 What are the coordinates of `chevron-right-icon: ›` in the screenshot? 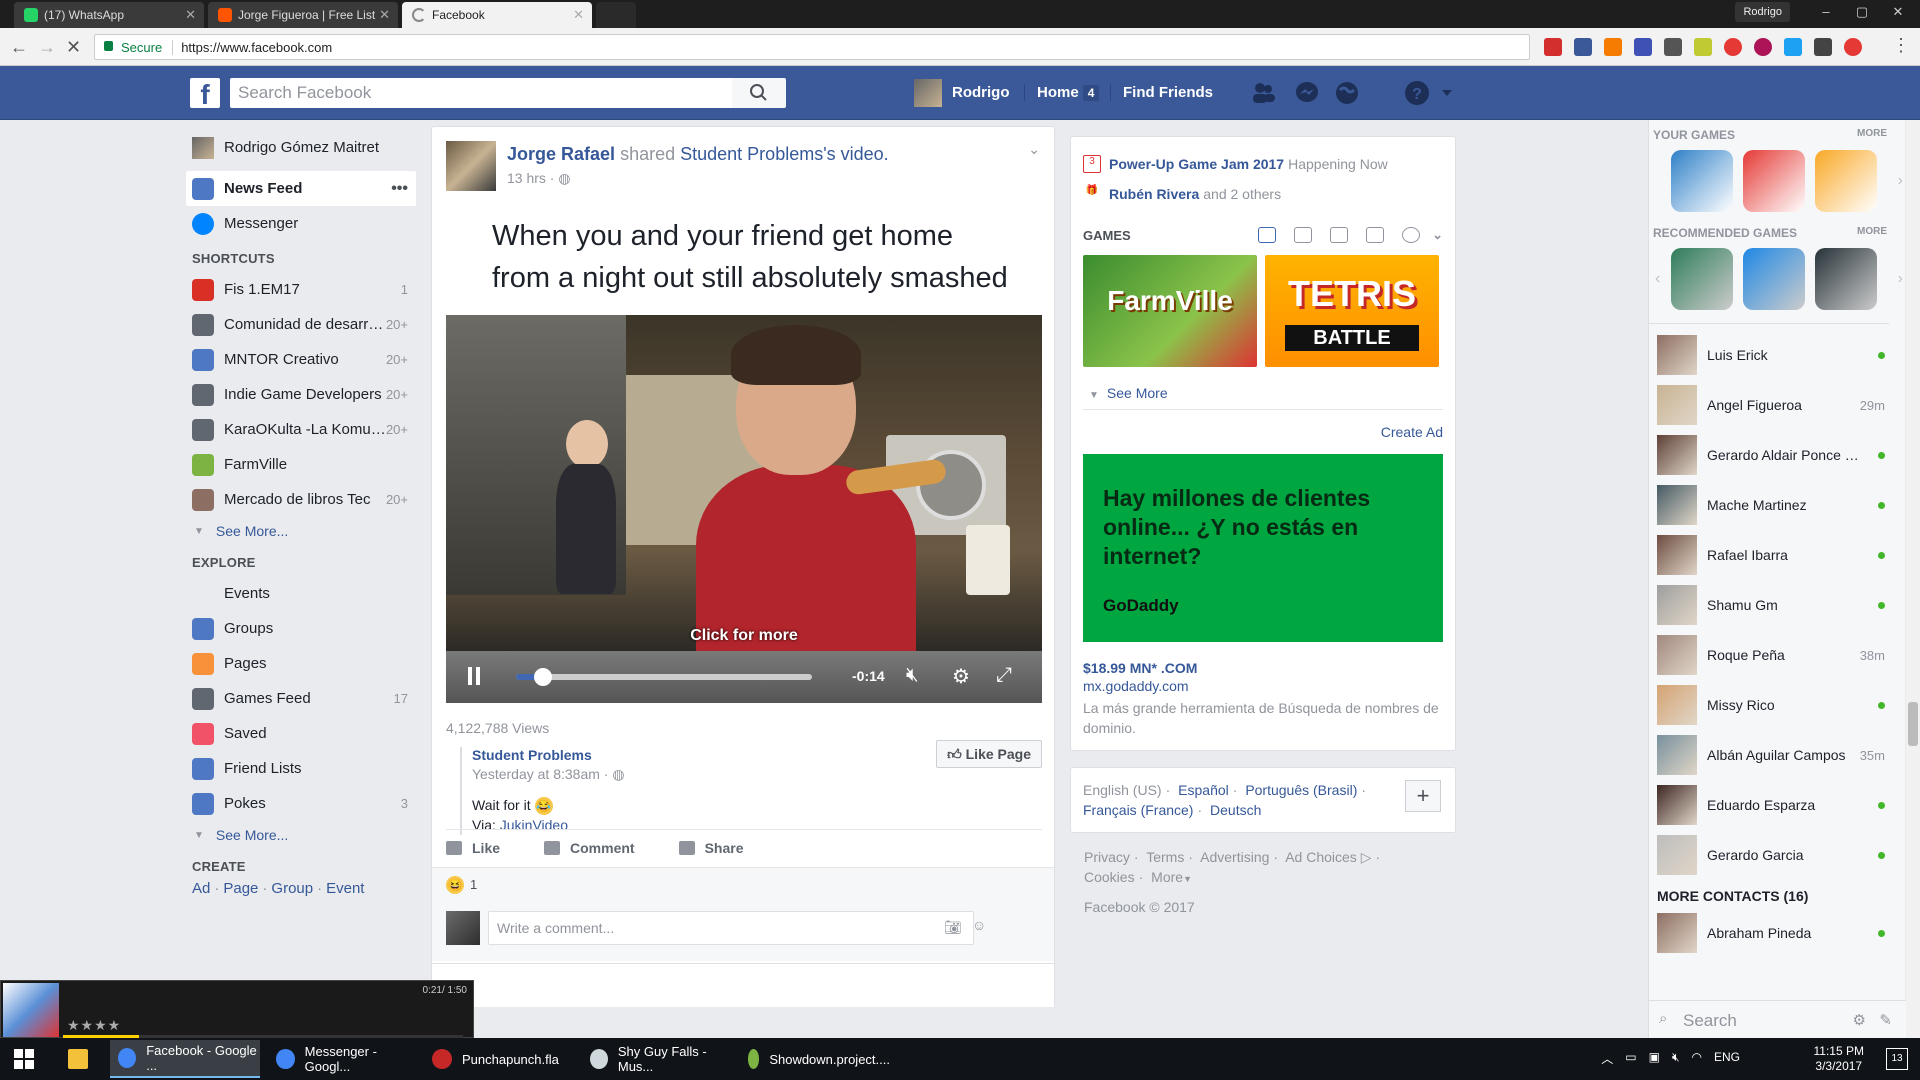 It's located at (1900, 279).